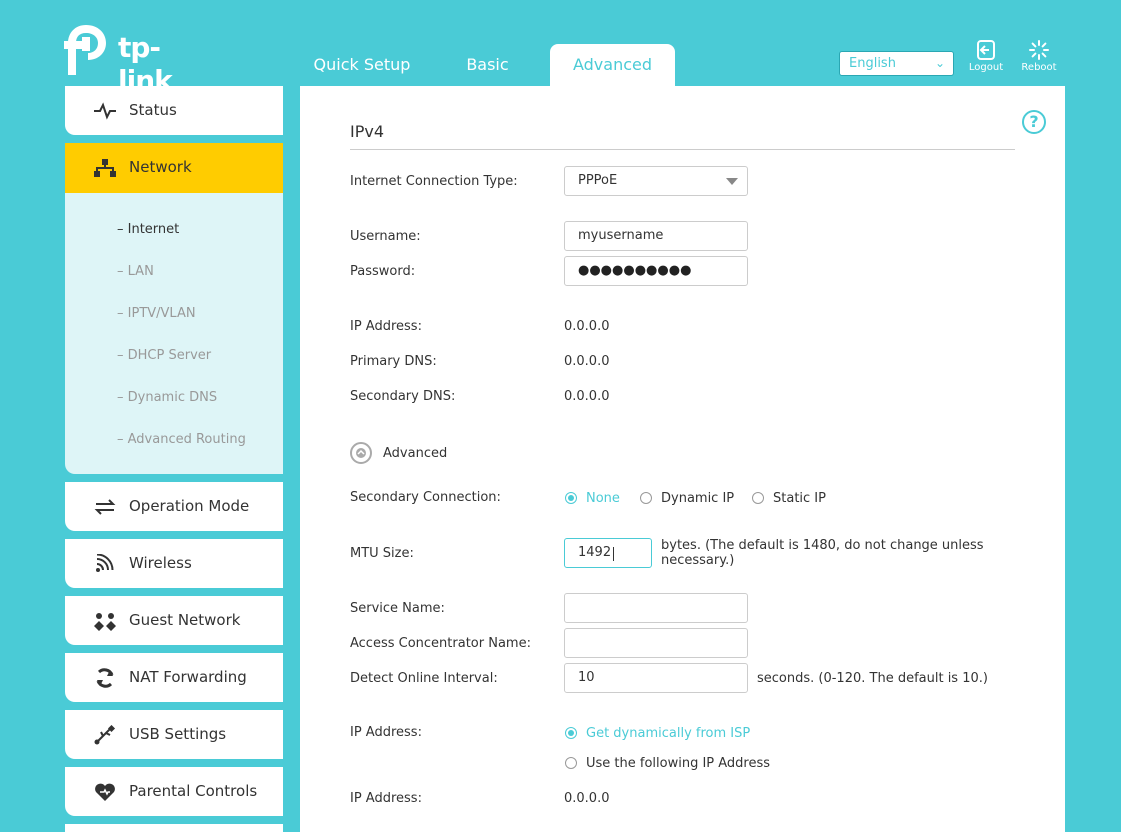 This screenshot has width=1121, height=832. Describe the element at coordinates (656, 678) in the screenshot. I see `detect-interval-input: 10` at that location.